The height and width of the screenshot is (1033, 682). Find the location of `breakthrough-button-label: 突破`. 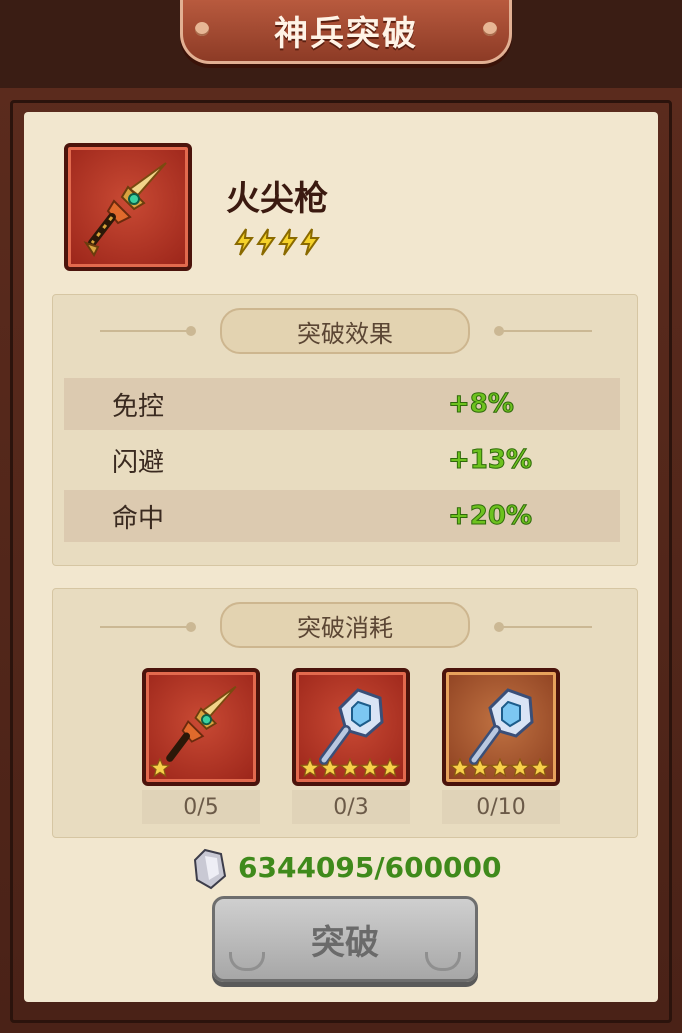

breakthrough-button-label: 突破 is located at coordinates (345, 942).